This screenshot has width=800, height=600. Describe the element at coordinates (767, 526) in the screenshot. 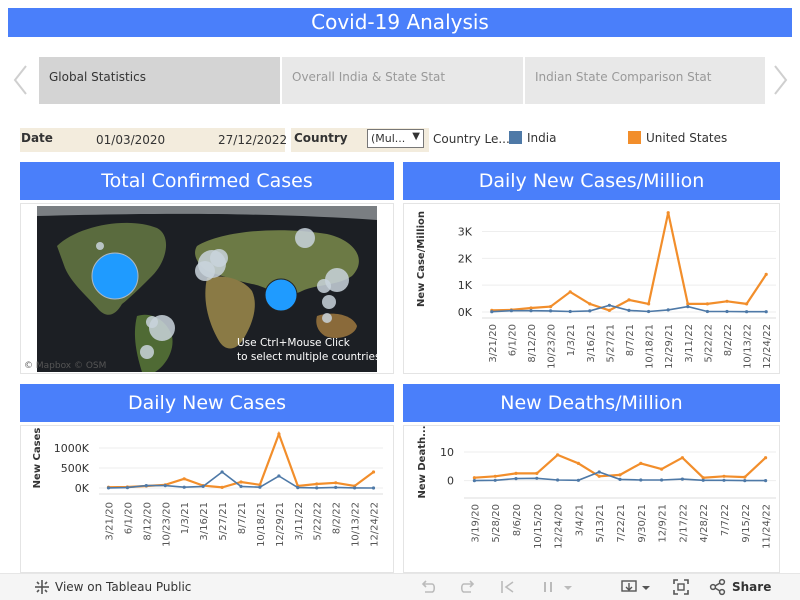

I see `x-tick-label: 11/24/22` at that location.